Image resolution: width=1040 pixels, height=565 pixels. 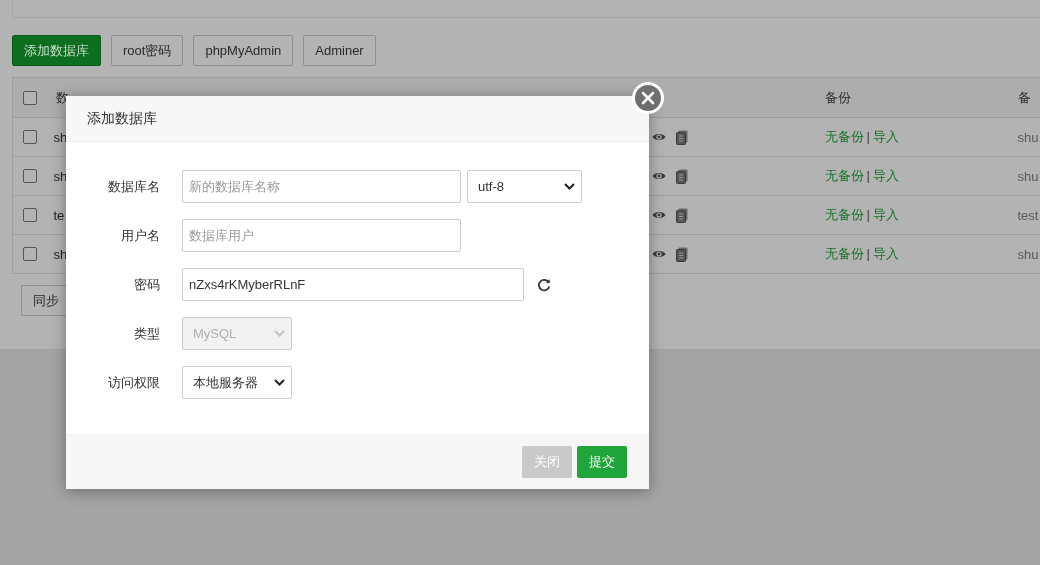 I want to click on dialog-title: 添加数据库, so click(x=122, y=118).